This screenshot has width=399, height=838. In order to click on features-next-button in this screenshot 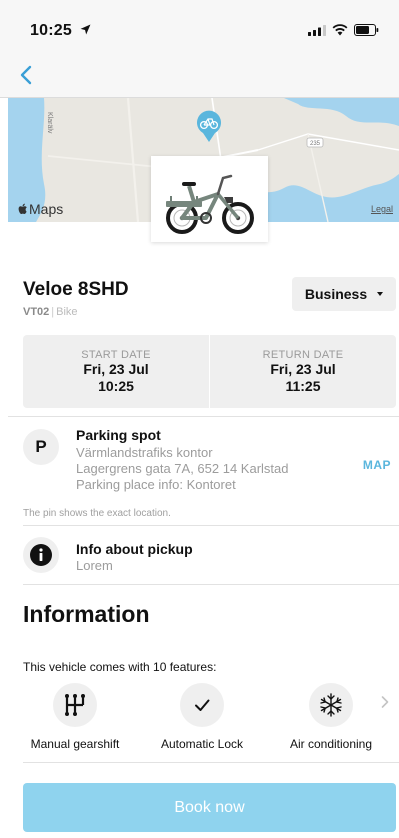, I will do `click(385, 702)`.